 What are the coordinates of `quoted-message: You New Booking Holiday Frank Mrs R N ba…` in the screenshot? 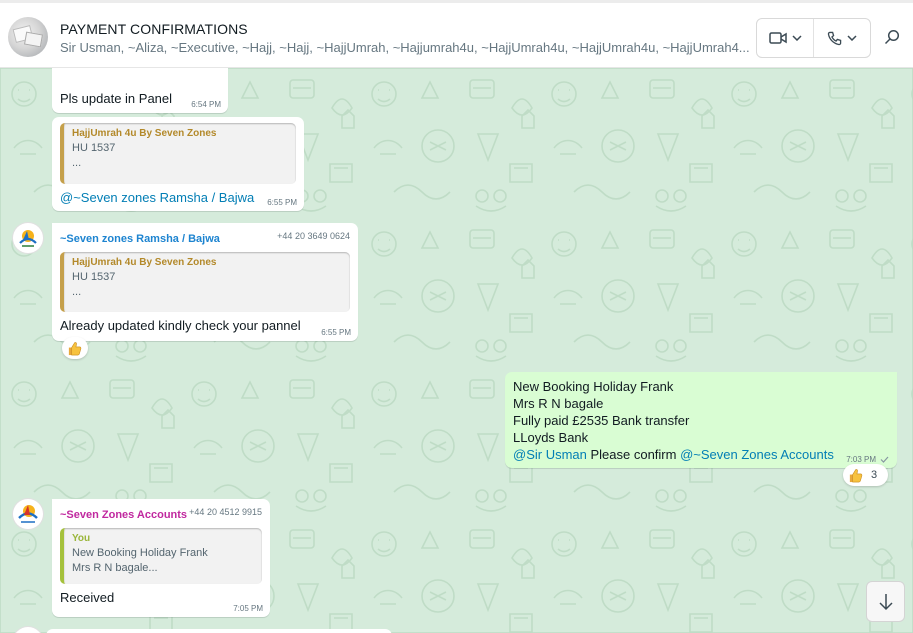 It's located at (161, 556).